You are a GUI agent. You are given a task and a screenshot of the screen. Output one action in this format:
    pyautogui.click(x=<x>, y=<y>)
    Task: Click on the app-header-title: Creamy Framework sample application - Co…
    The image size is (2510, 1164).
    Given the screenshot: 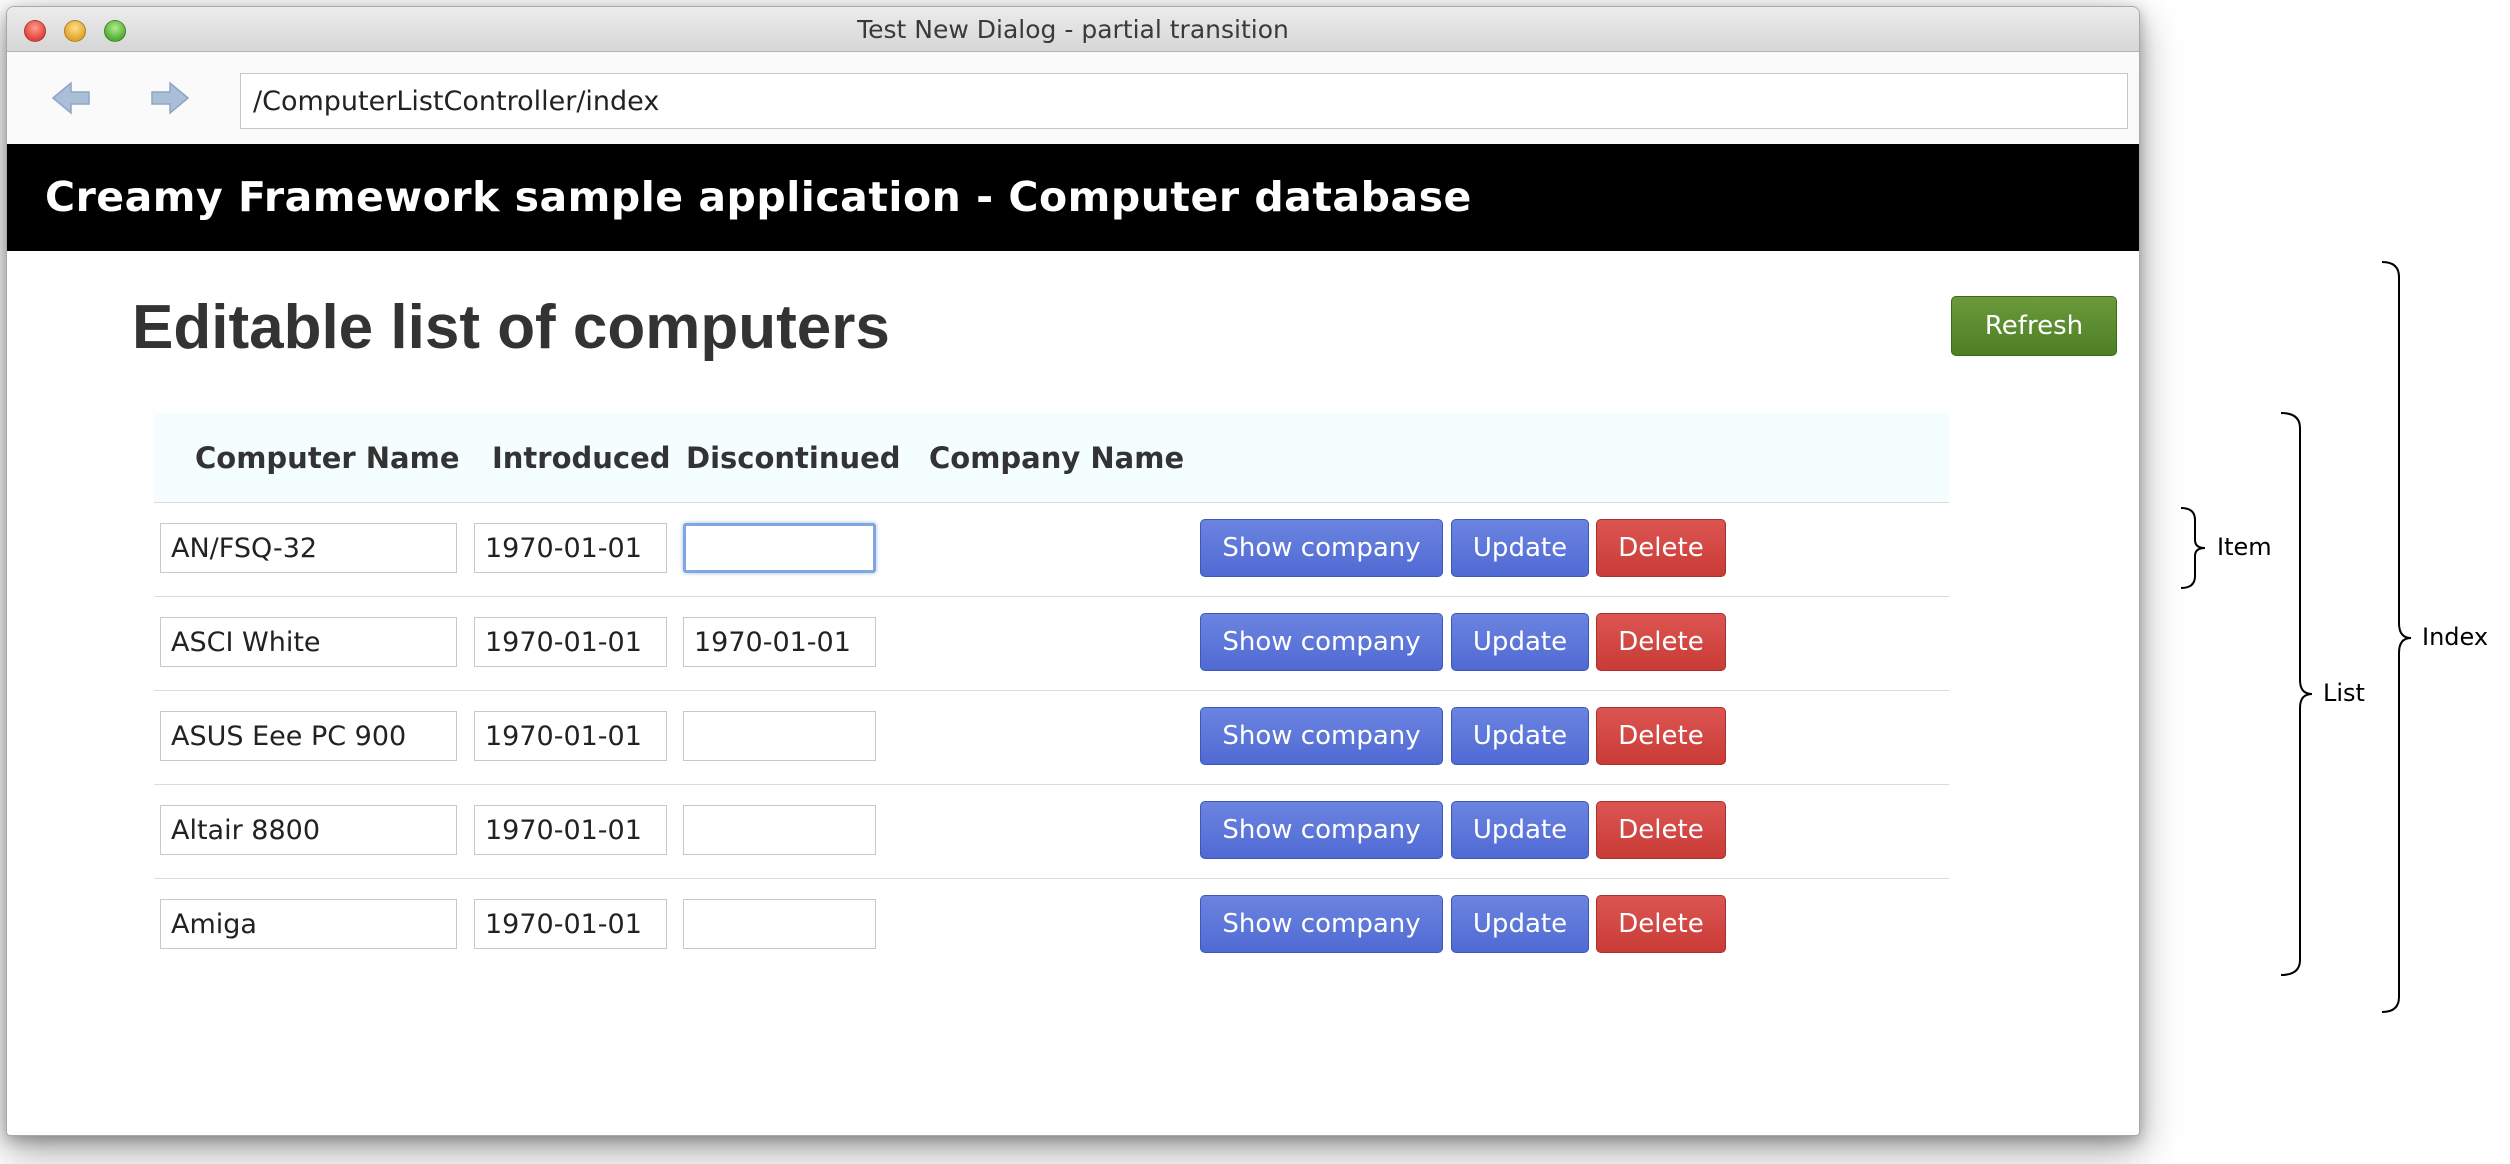 What is the action you would take?
    pyautogui.click(x=758, y=197)
    